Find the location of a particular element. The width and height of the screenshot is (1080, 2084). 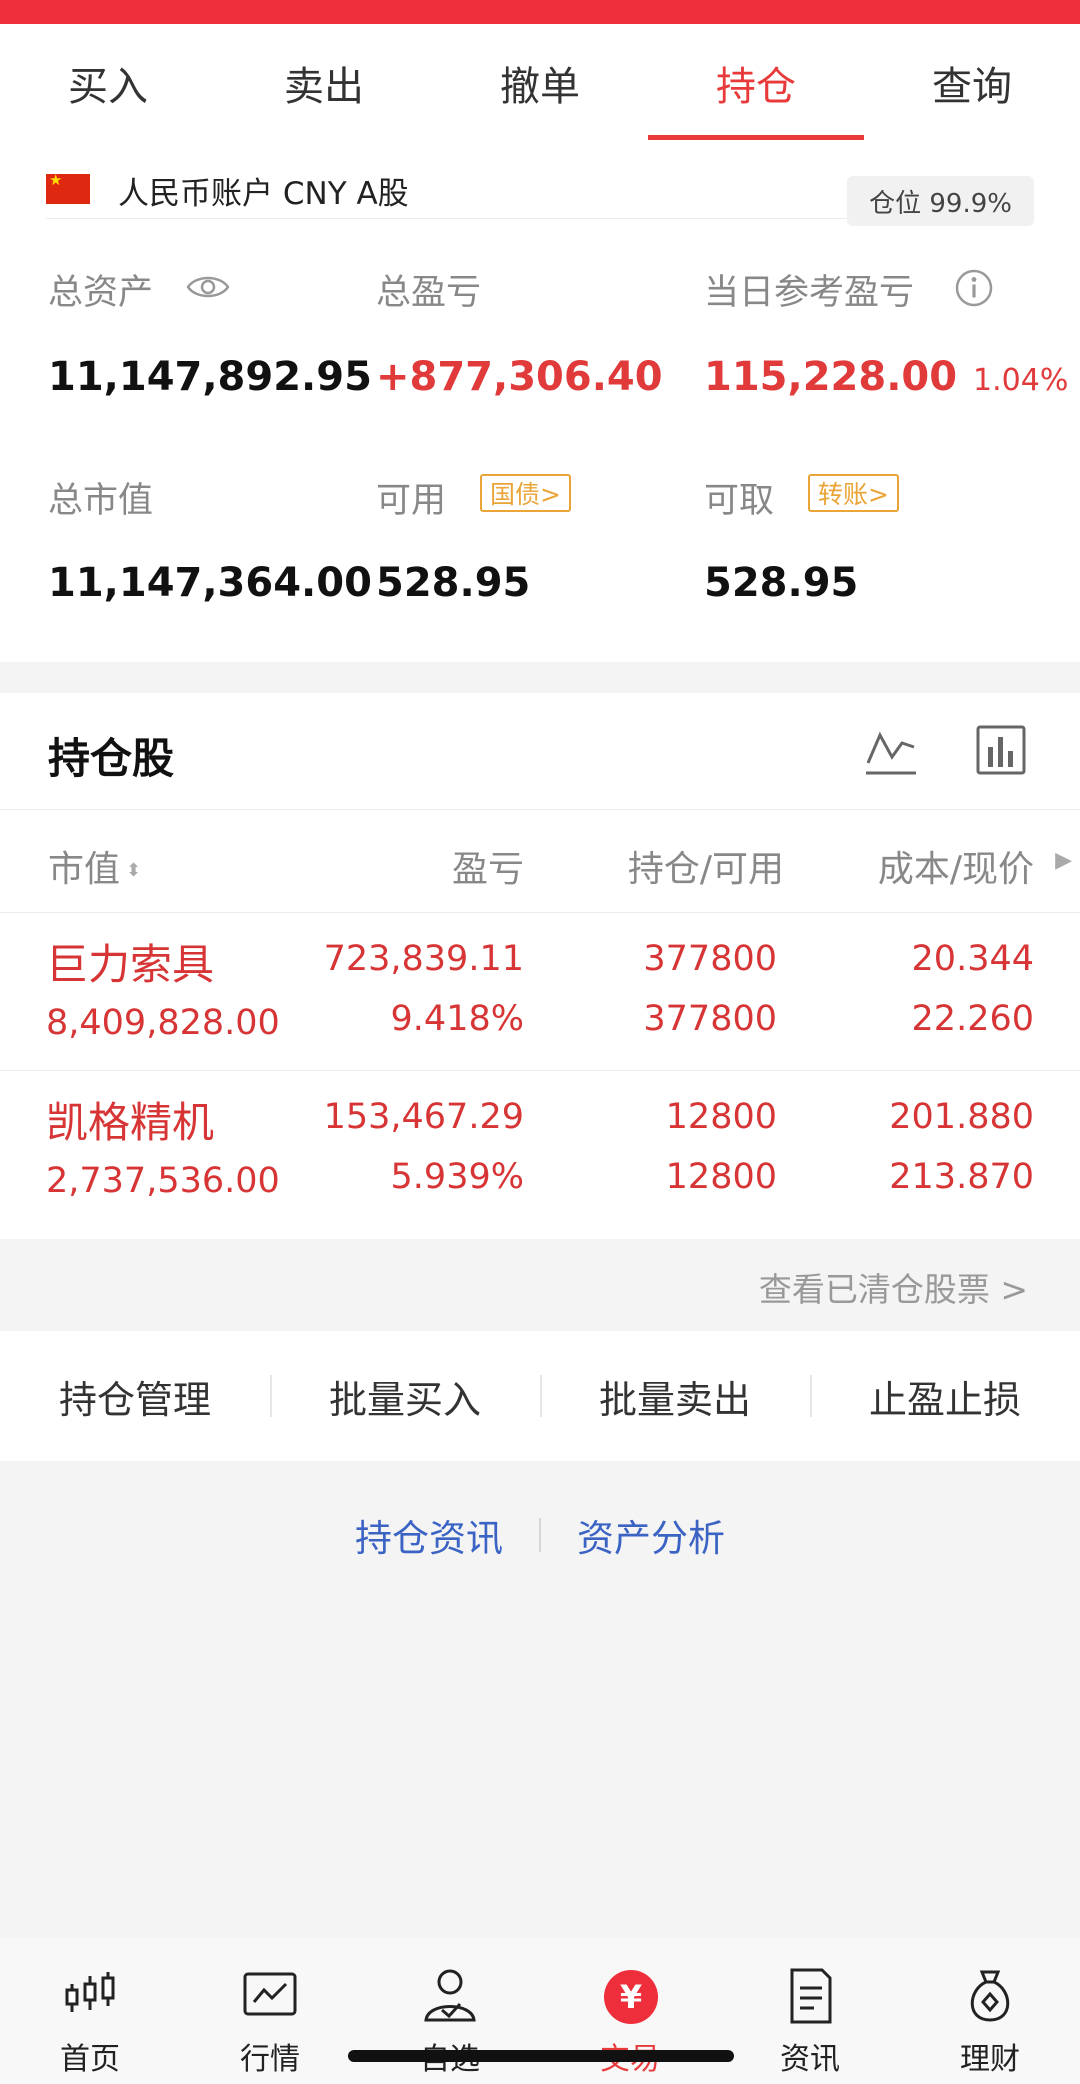

bottom-nav: 首页 行情 自选 ¥ 交易 资讯 理财 is located at coordinates (540, 2011).